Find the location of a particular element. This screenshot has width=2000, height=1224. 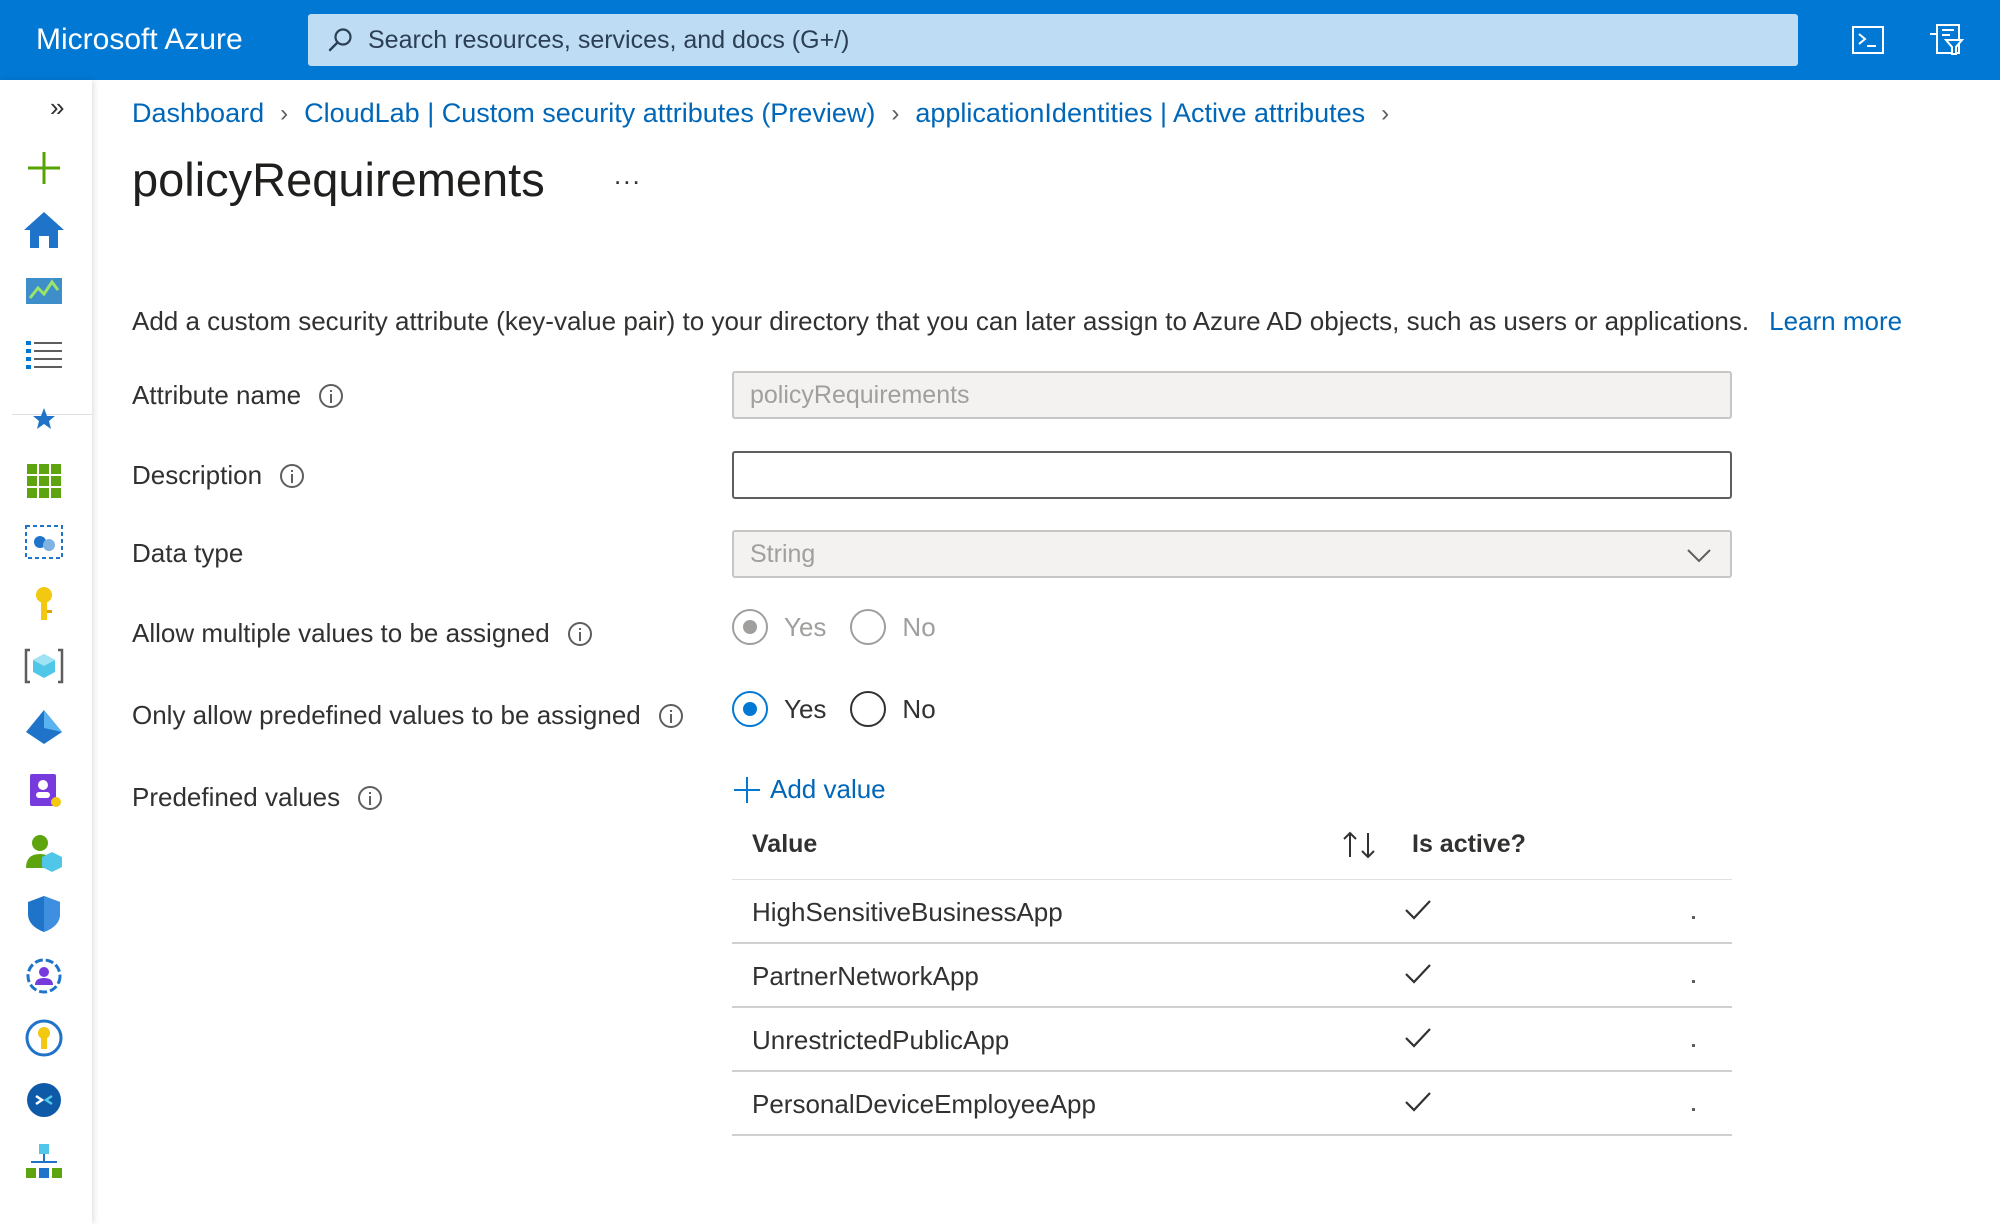

table-row: HighSensitiveBusinessApp is located at coordinates (1232, 912).